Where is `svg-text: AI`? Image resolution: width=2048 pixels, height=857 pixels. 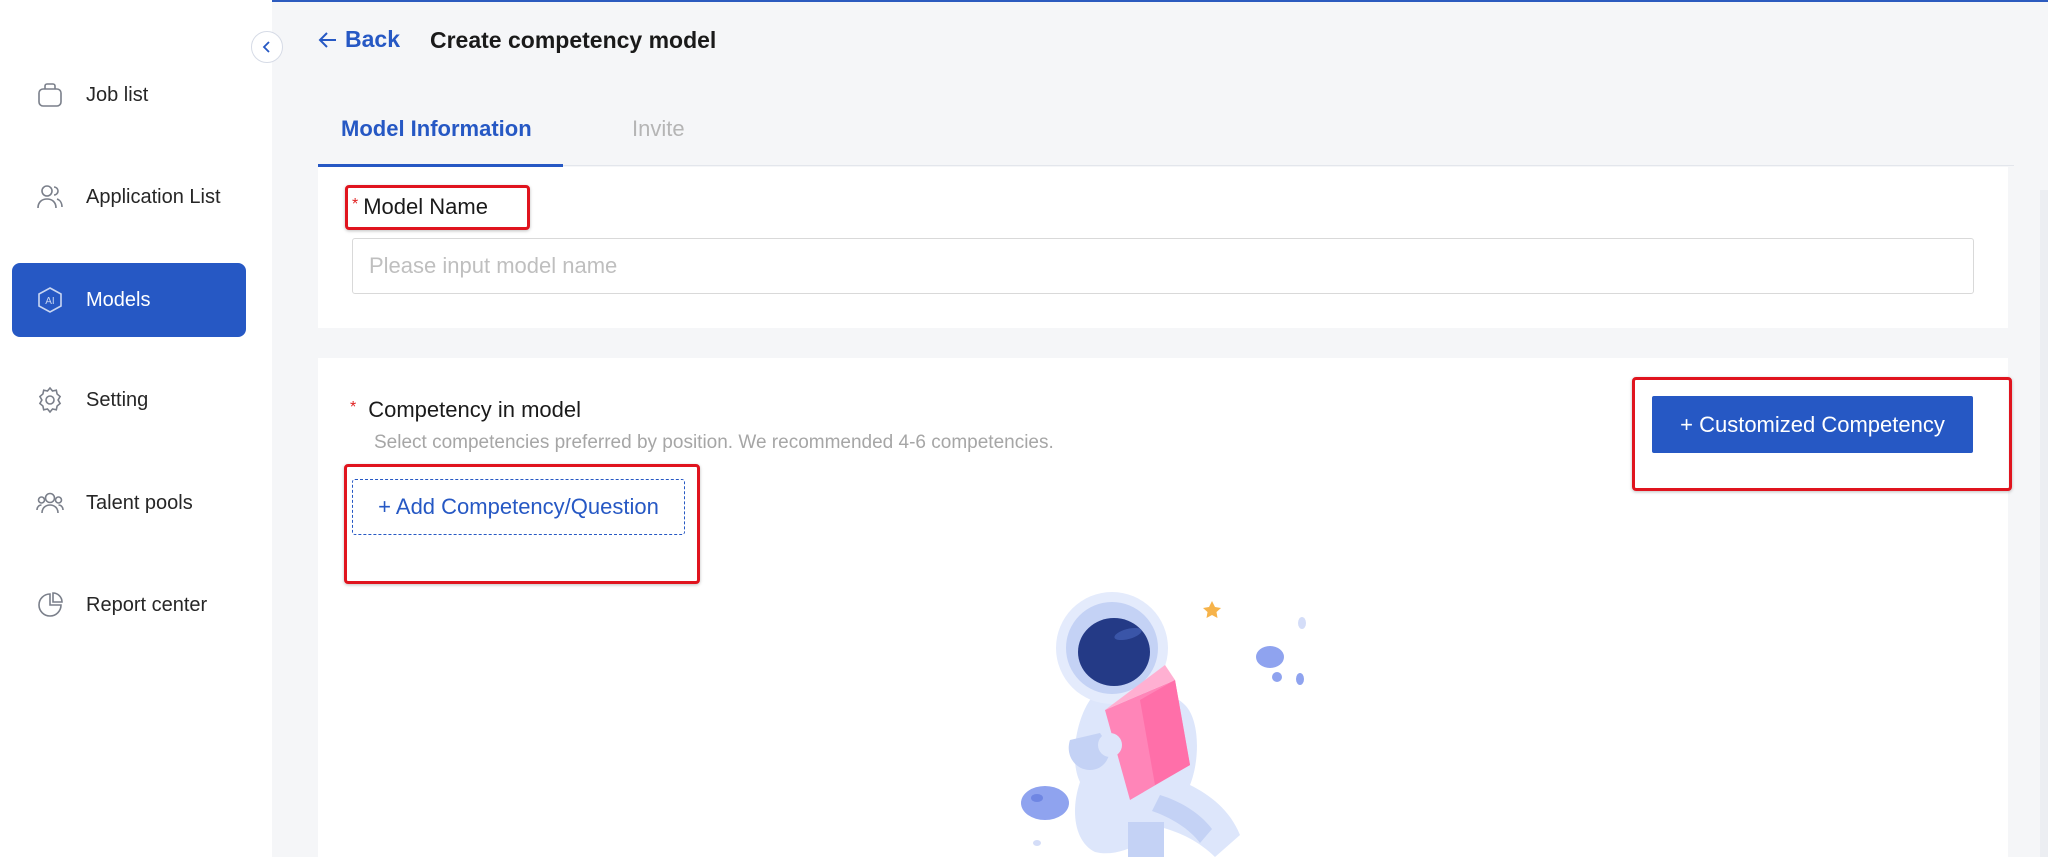
svg-text: AI is located at coordinates (49, 301).